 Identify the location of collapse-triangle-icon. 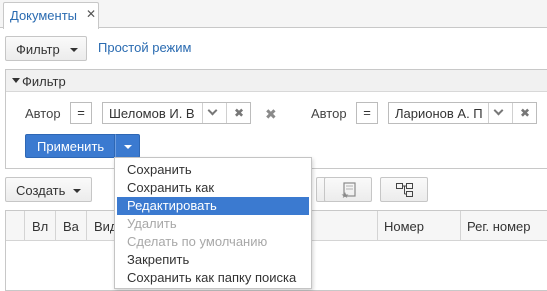
(16, 80).